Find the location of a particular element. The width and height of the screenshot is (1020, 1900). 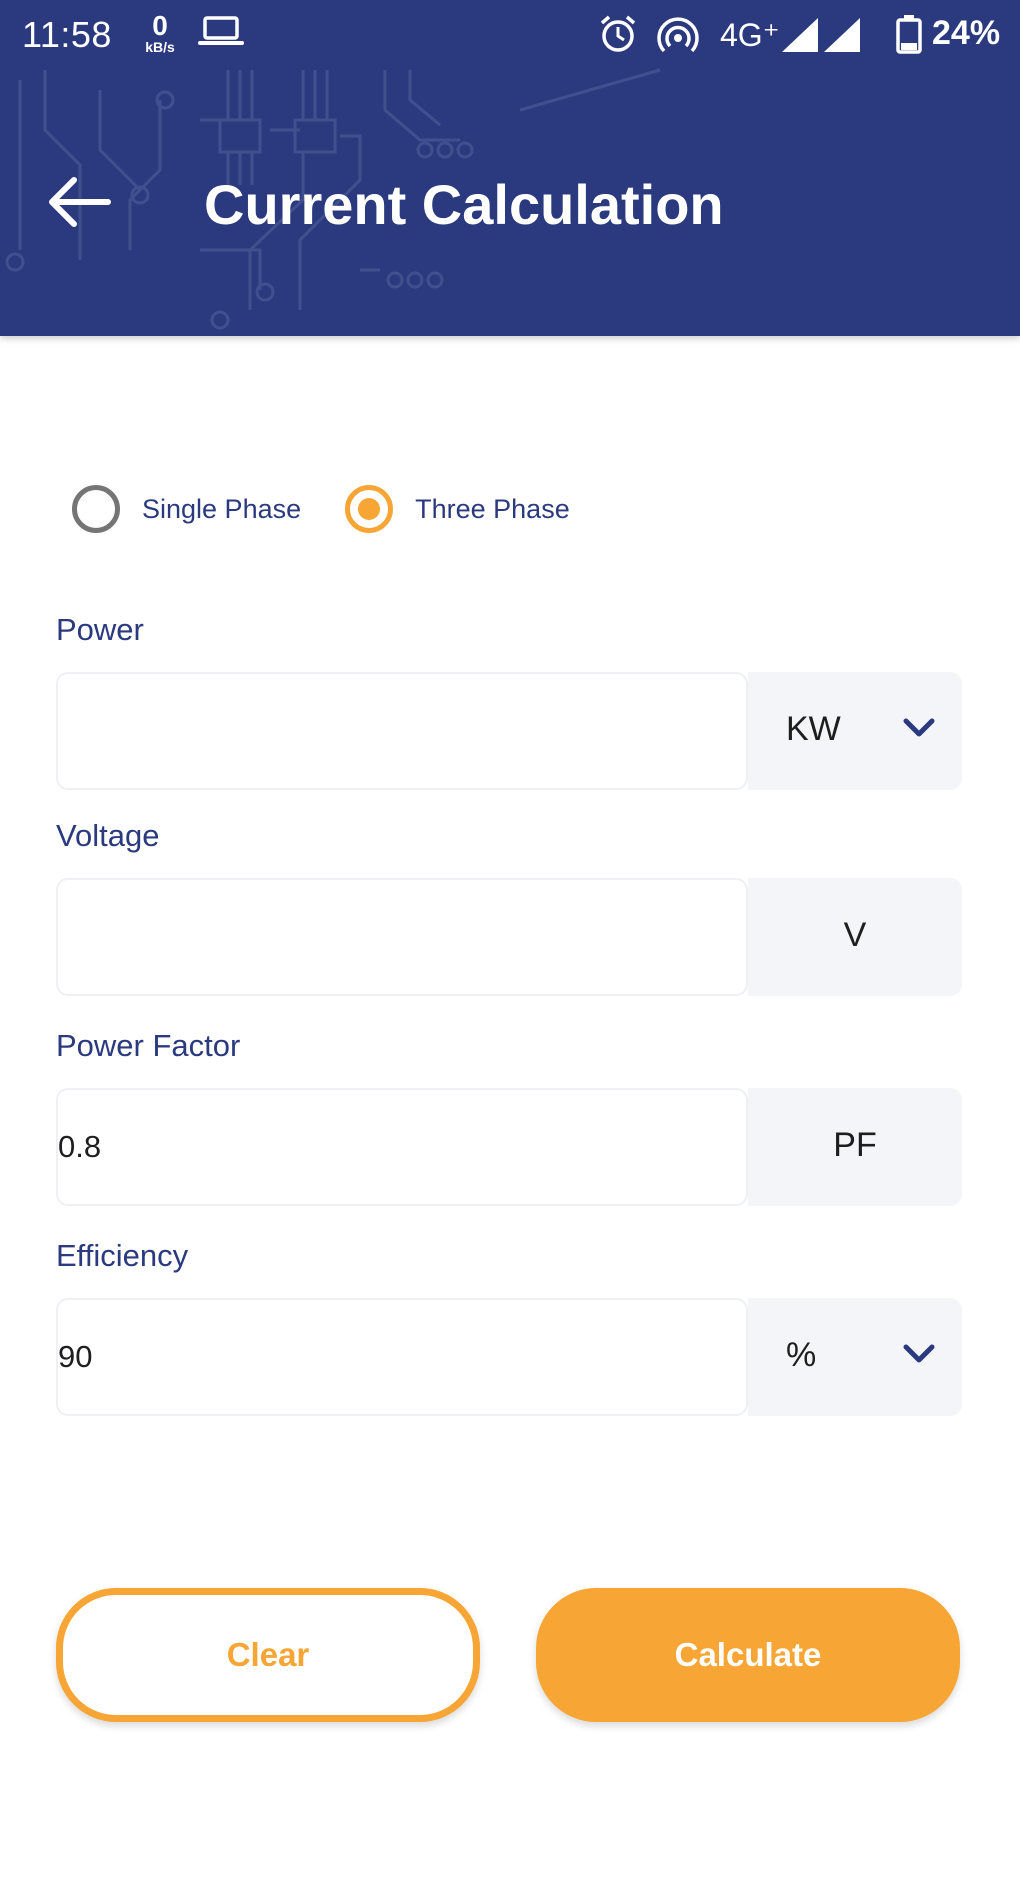

power-unit-value: KW is located at coordinates (813, 729).